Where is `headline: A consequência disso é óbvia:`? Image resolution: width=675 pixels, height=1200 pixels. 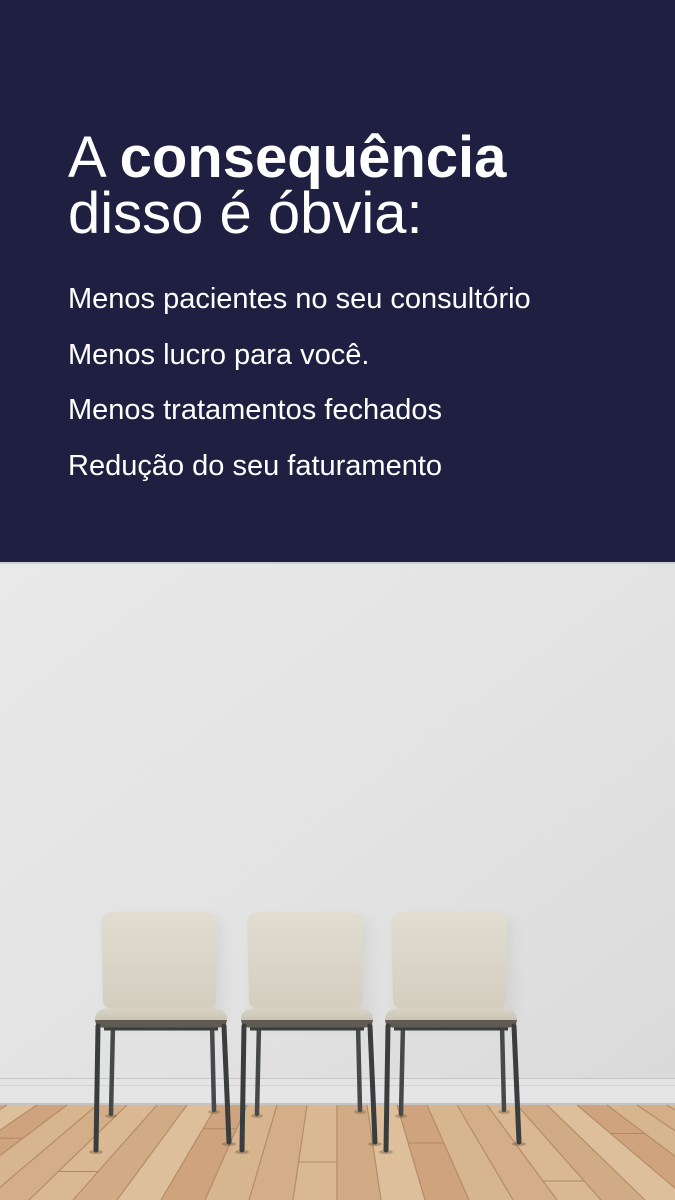
headline: A consequência disso é óbvia: is located at coordinates (287, 187).